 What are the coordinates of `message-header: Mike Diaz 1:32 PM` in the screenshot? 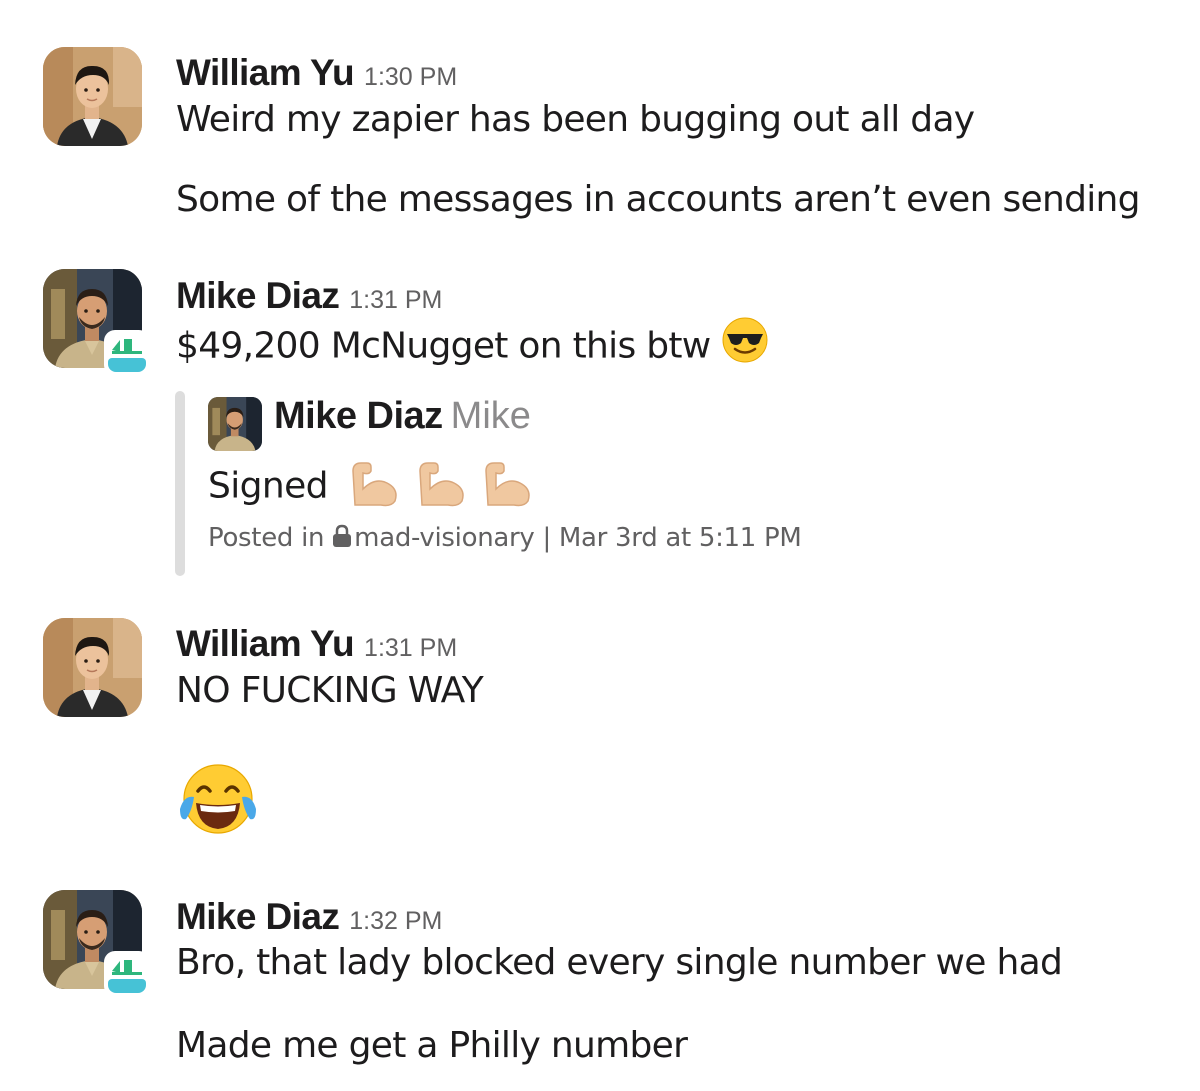 It's located at (678, 918).